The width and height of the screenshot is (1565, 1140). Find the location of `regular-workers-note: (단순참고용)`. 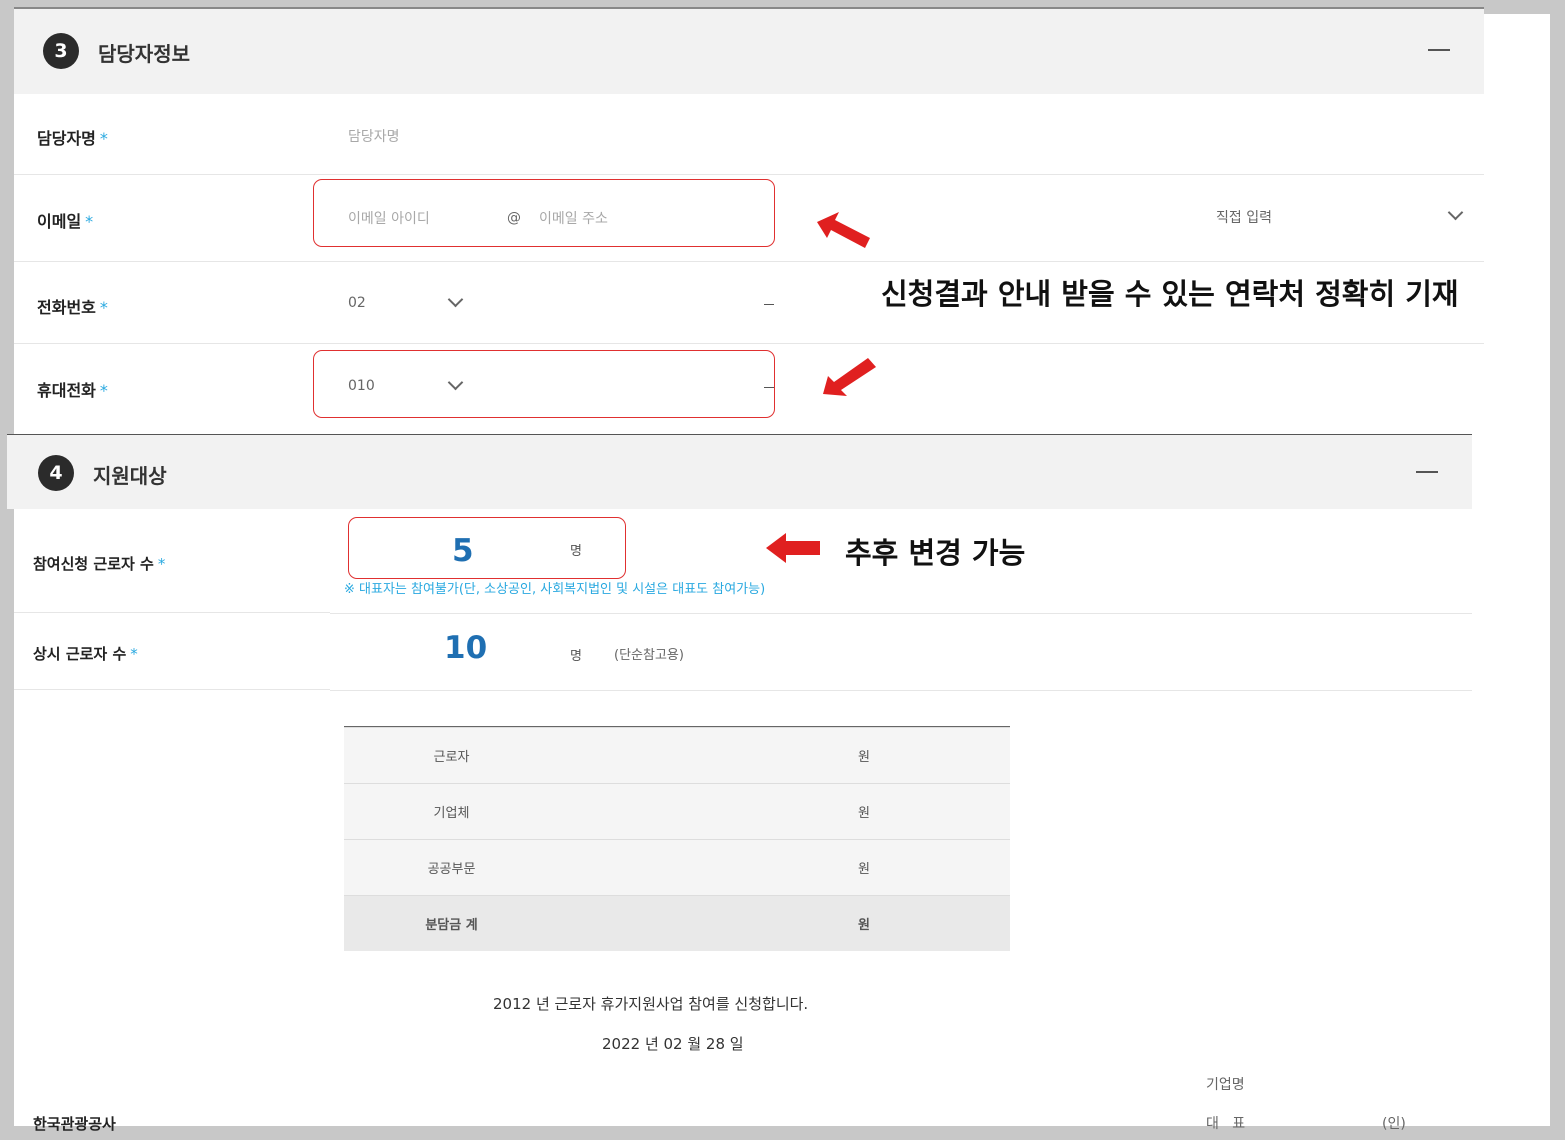

regular-workers-note: (단순참고용) is located at coordinates (649, 655).